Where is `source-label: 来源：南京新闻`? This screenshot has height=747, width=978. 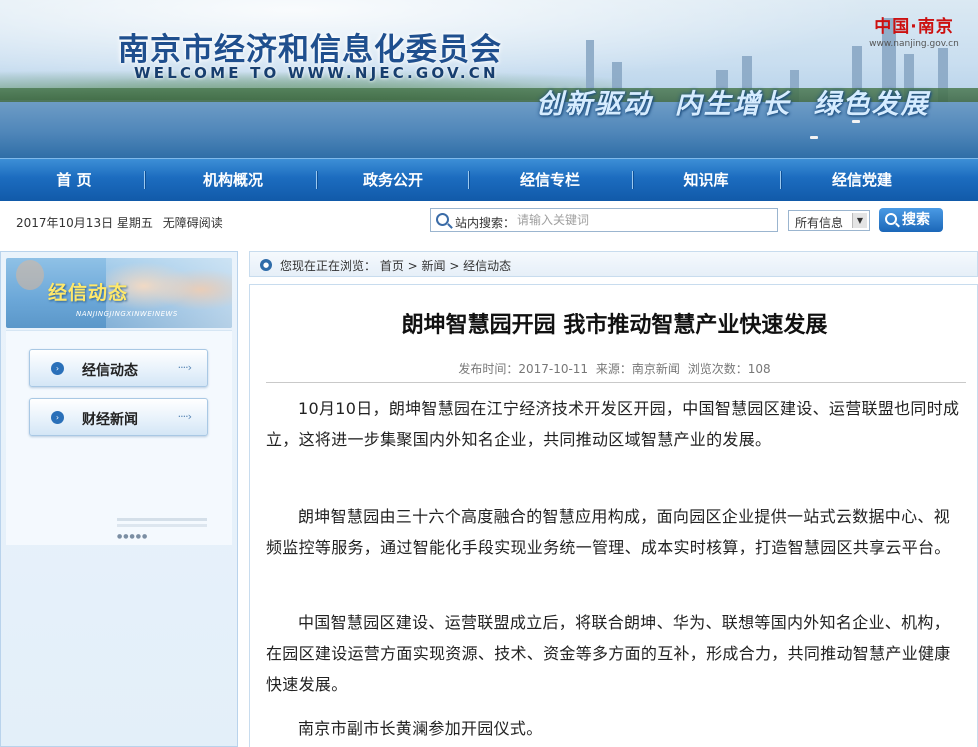 source-label: 来源：南京新闻 is located at coordinates (638, 369).